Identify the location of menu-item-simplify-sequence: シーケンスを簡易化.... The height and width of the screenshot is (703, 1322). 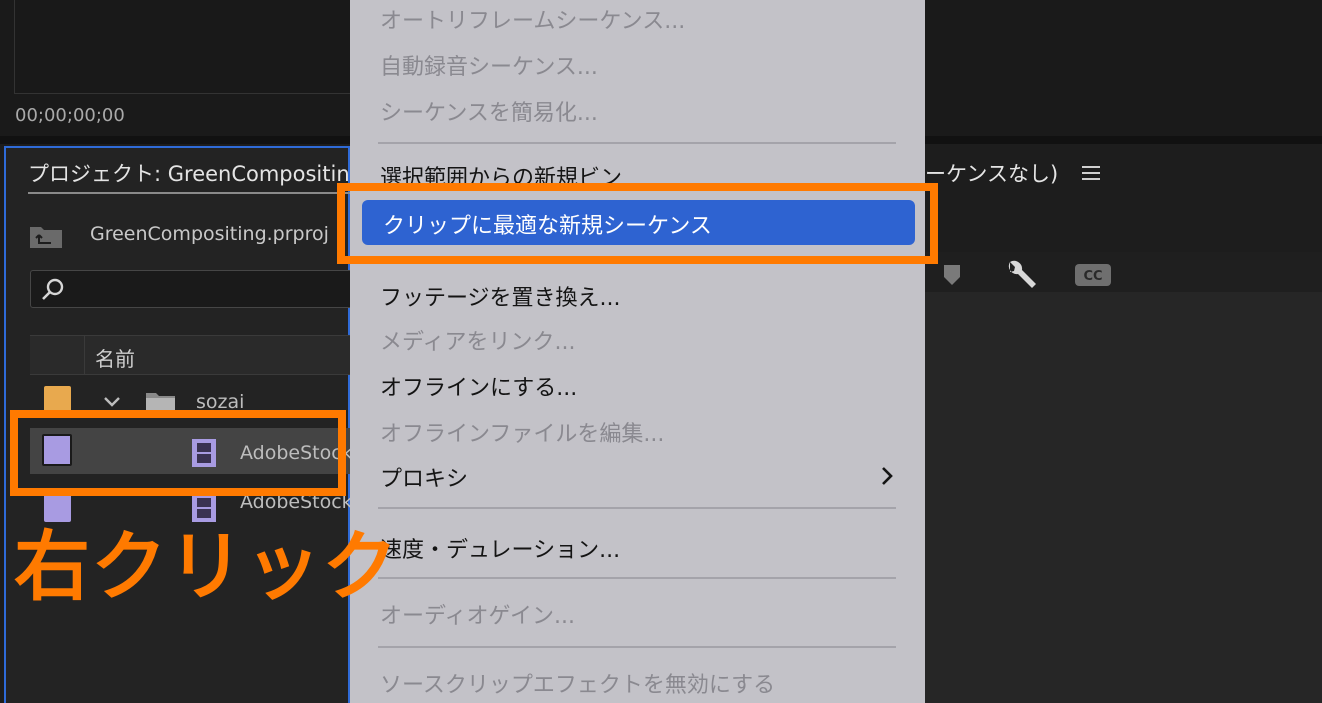
(489, 111).